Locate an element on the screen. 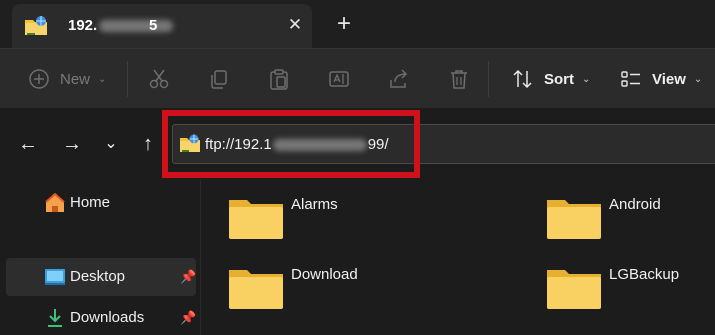 Image resolution: width=715 pixels, height=335 pixels. copy-button is located at coordinates (219, 79).